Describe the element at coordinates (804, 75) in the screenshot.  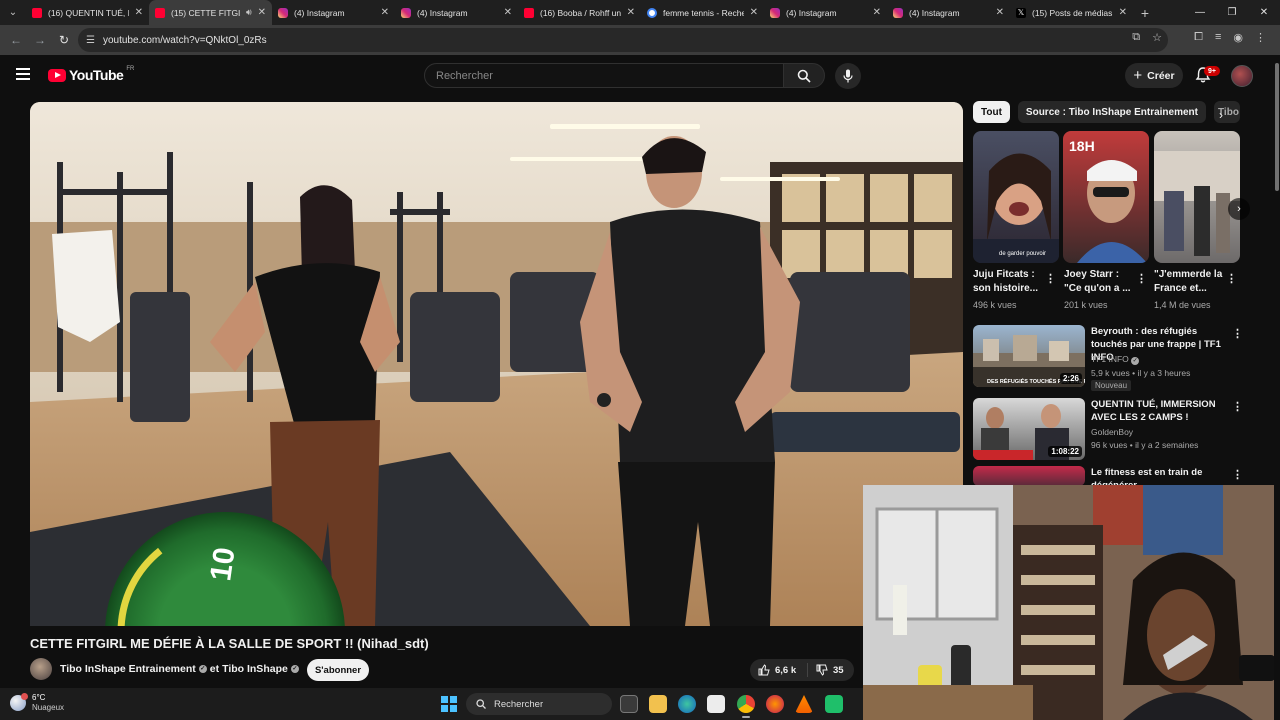
I see `search-button` at that location.